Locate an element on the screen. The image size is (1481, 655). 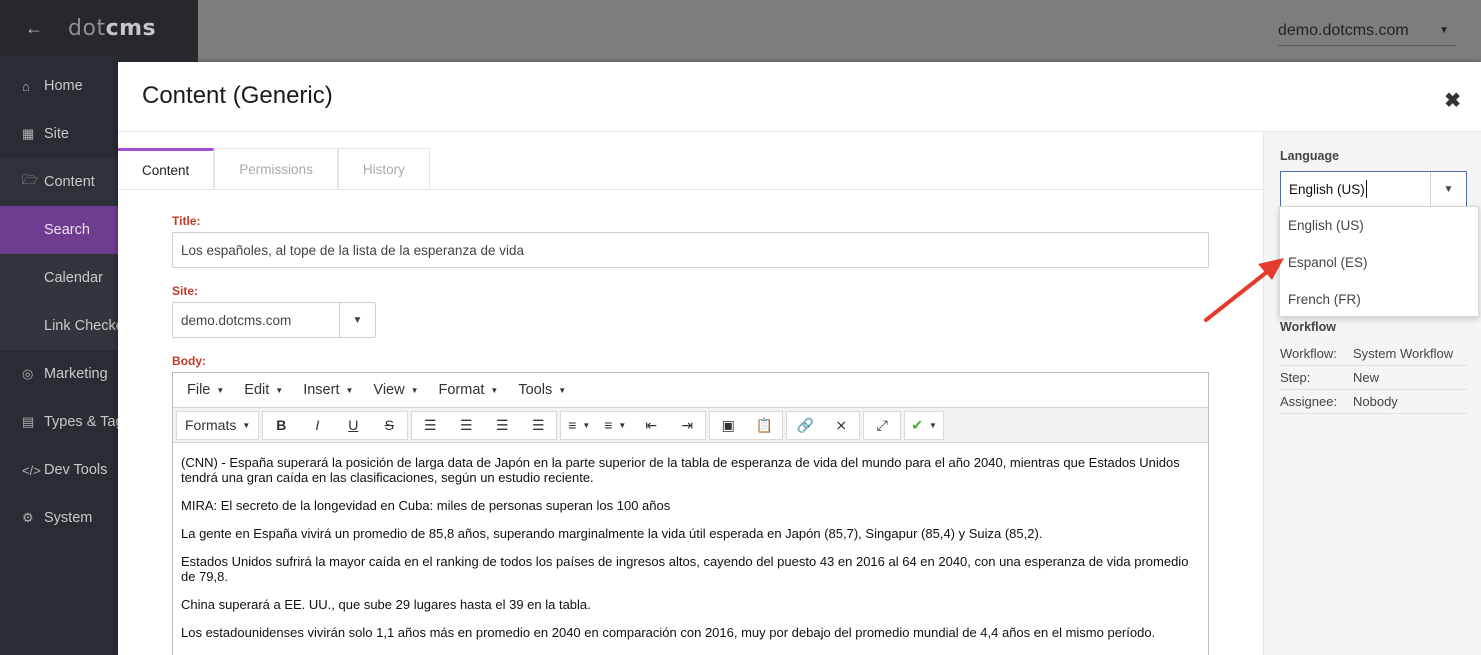
file-icon: ▤ is located at coordinates (28, 421).